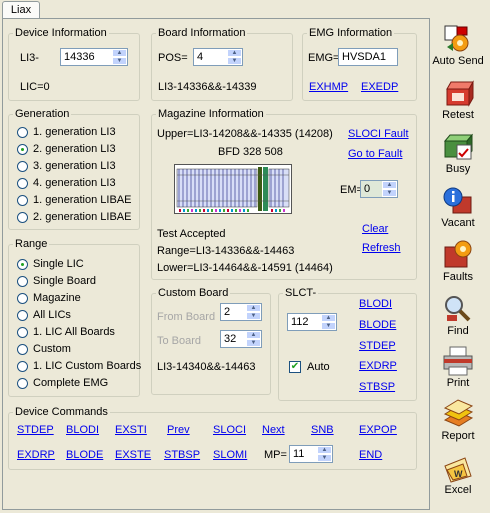 The image size is (490, 513). Describe the element at coordinates (375, 154) in the screenshot. I see `go-to-fault-link: Go to Fault` at that location.